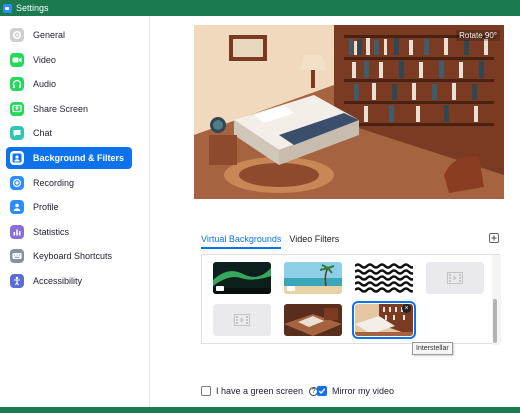 The width and height of the screenshot is (520, 413). I want to click on background-thumbnail-list: ×, so click(351, 299).